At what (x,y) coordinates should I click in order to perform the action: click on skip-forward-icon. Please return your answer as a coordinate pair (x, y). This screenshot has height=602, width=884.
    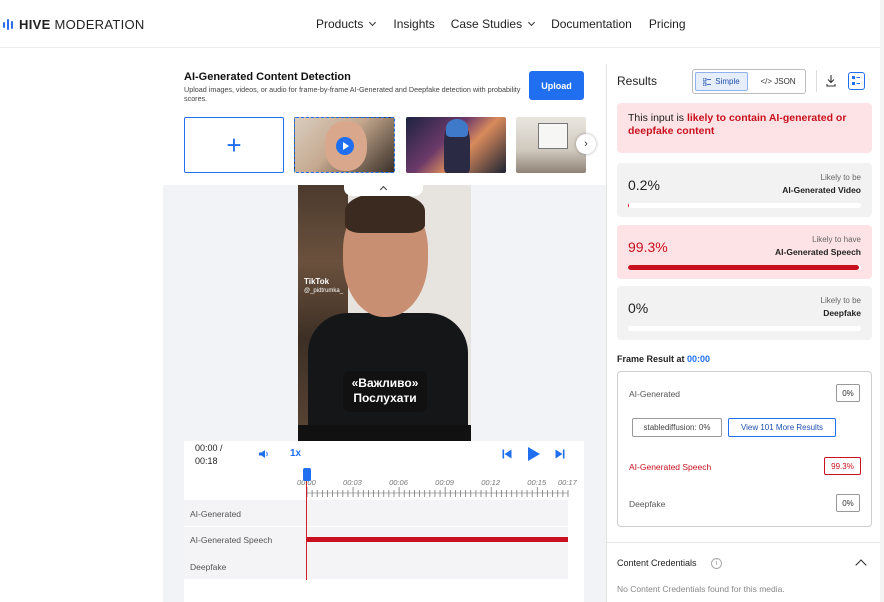
    Looking at the image, I should click on (560, 454).